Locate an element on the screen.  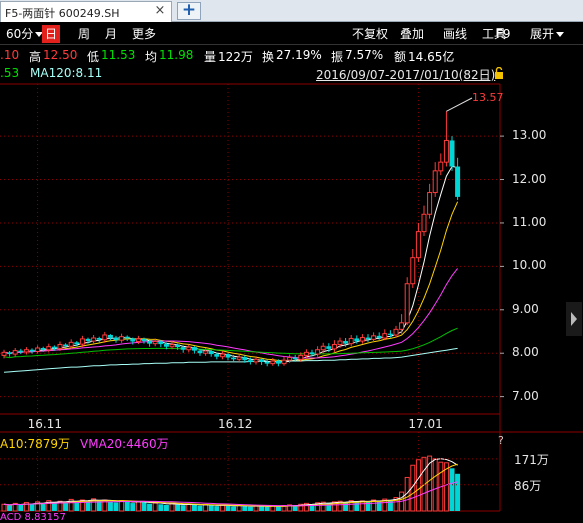
volume-tick-label: 86万 is located at coordinates (528, 485).